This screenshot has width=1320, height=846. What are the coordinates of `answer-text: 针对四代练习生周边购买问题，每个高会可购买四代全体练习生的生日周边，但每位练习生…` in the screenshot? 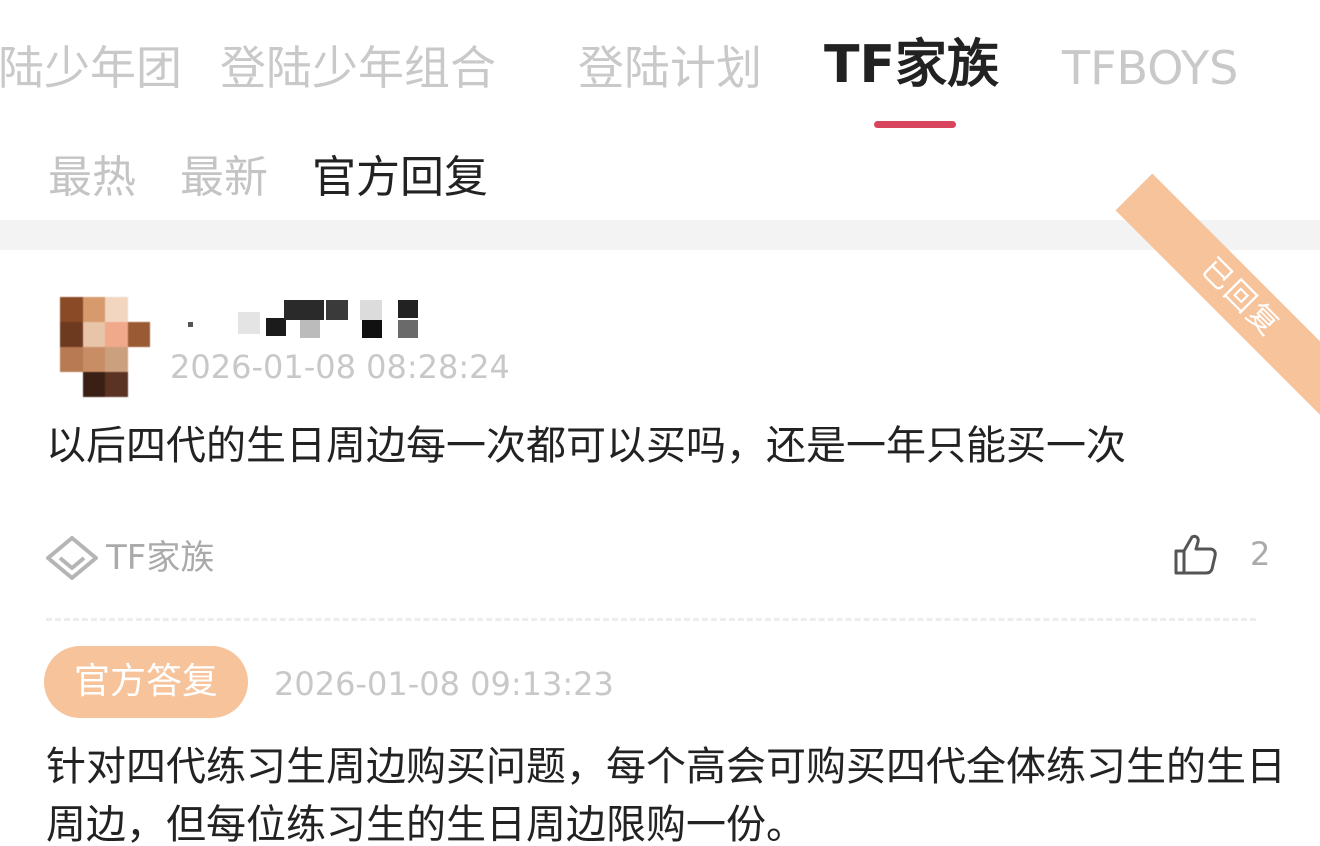 It's located at (666, 795).